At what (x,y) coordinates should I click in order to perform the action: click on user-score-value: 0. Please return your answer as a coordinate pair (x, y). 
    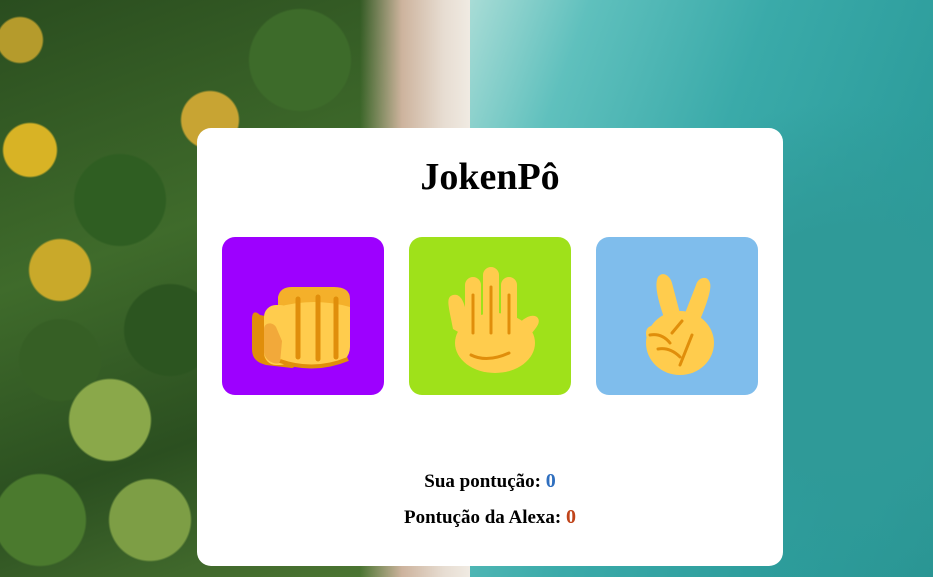
    Looking at the image, I should click on (550, 481).